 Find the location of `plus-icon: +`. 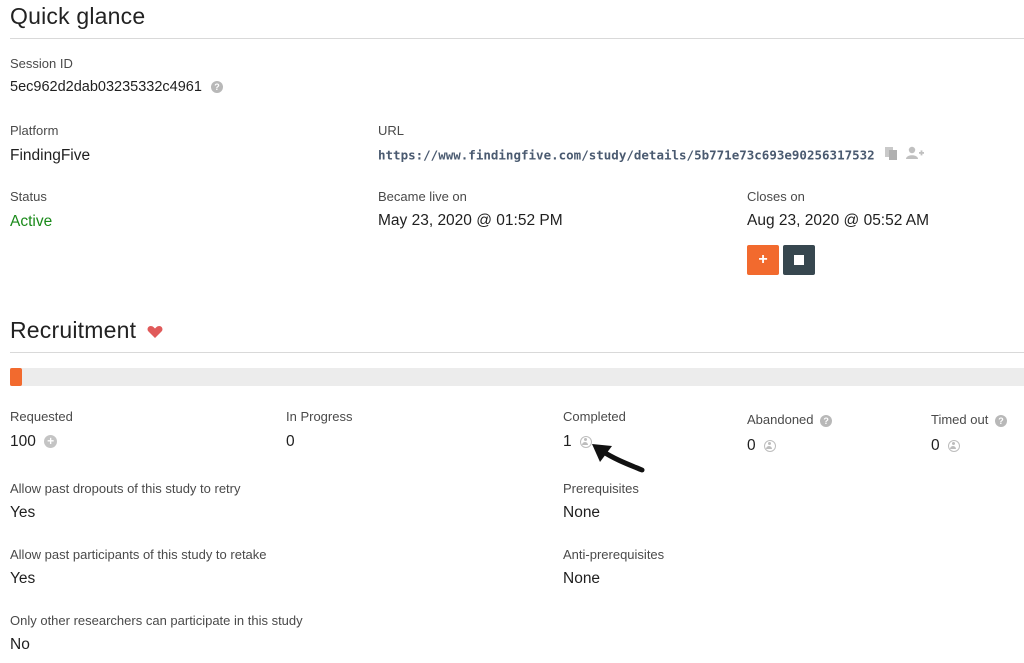

plus-icon: + is located at coordinates (763, 259).